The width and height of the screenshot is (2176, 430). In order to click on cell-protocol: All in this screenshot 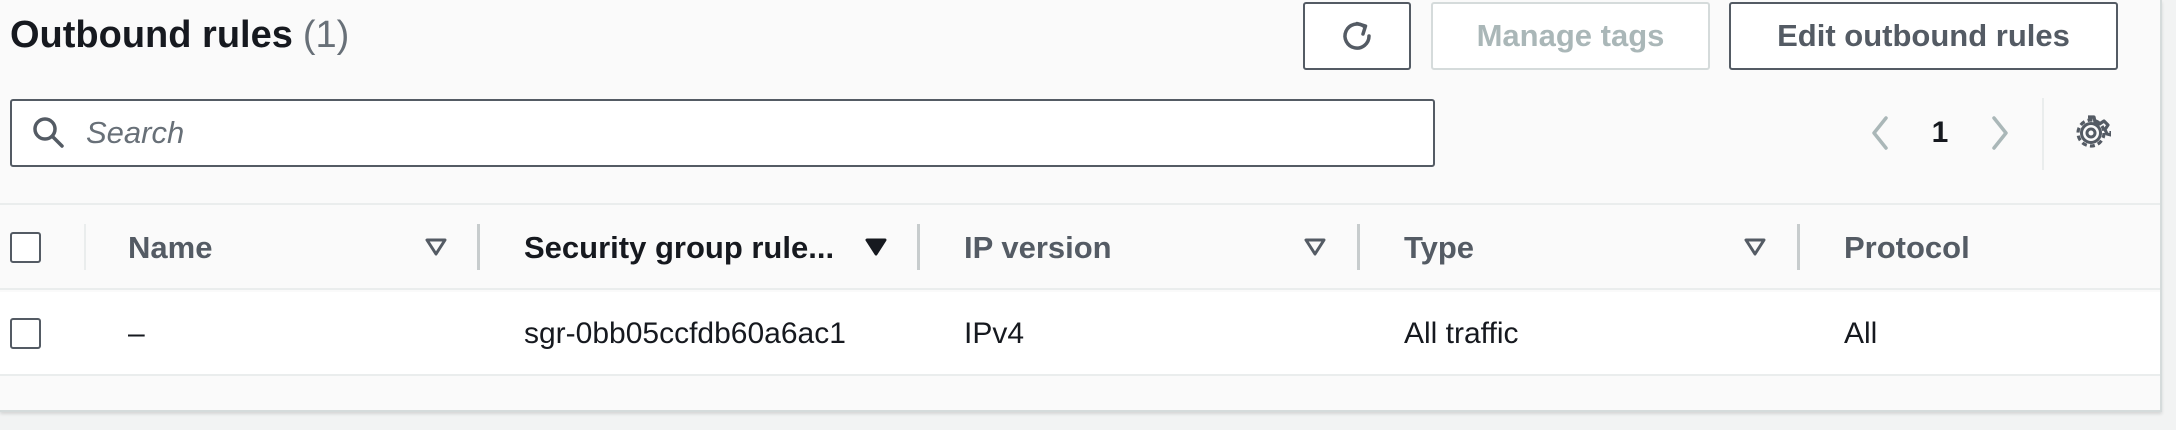, I will do `click(1861, 333)`.